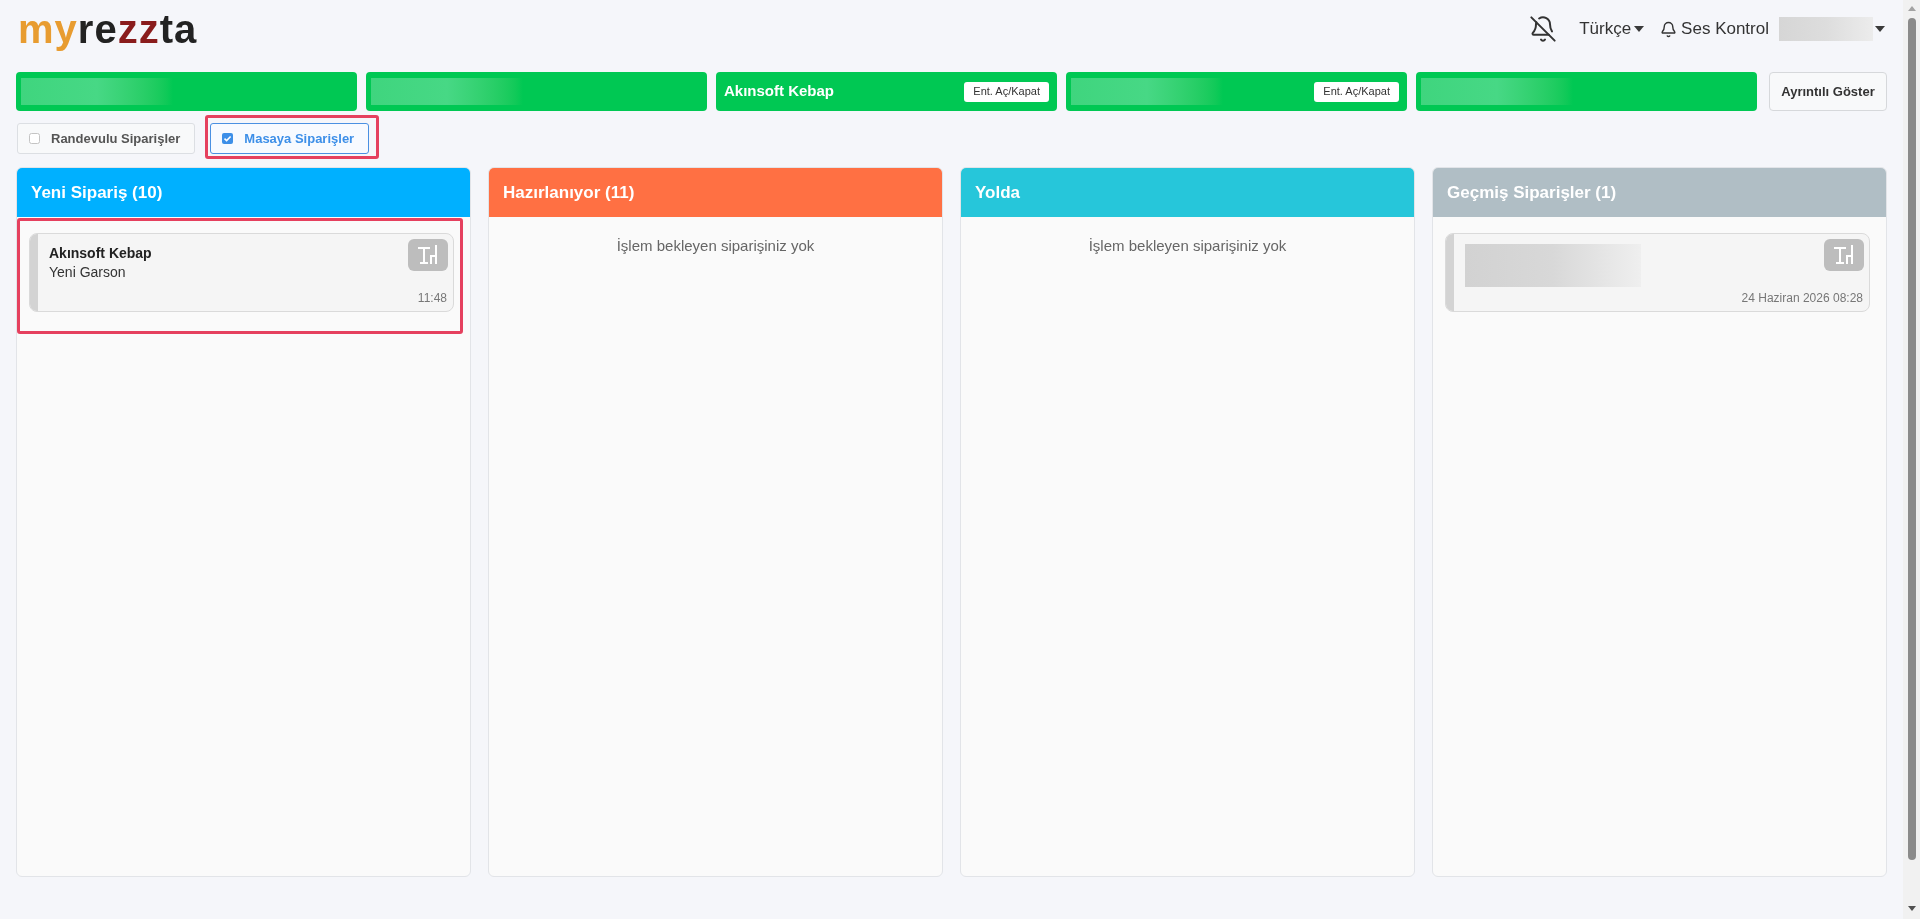  I want to click on column-header: Yolda, so click(1187, 192).